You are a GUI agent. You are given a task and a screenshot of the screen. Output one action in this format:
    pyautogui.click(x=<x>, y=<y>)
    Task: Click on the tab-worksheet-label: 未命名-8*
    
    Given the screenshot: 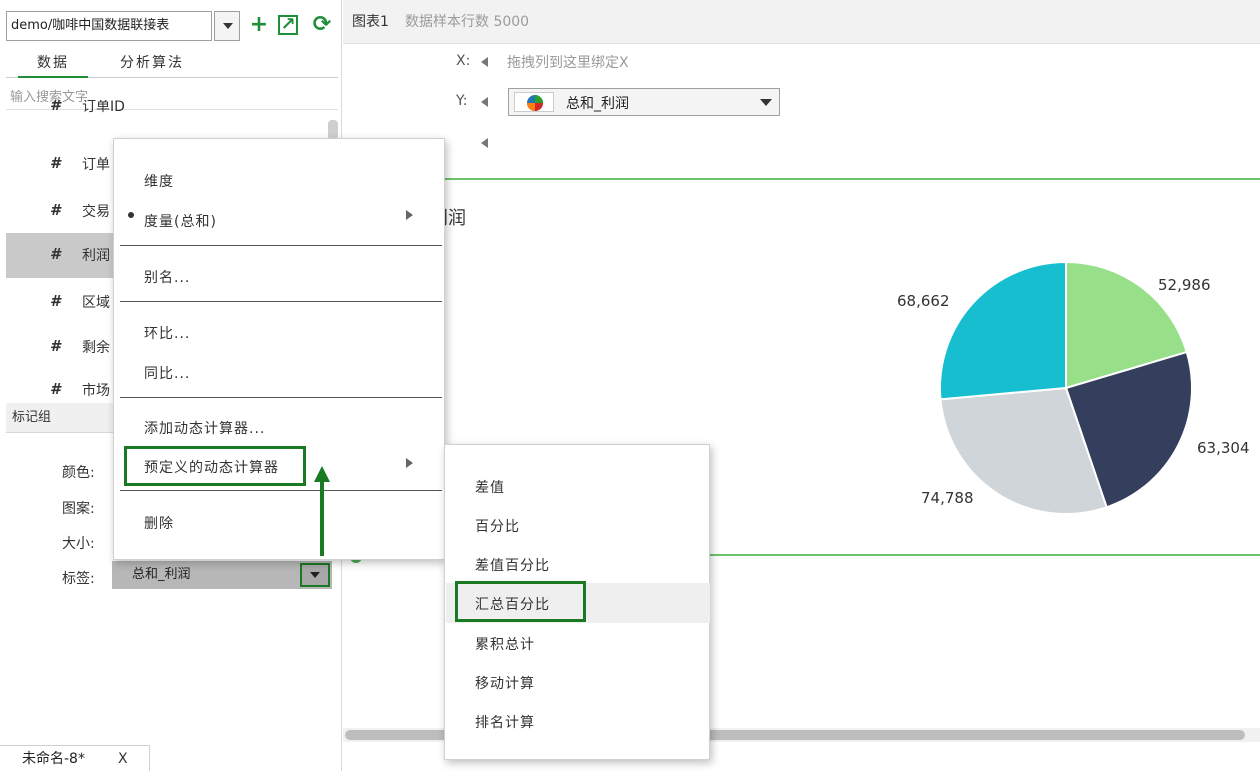 What is the action you would take?
    pyautogui.click(x=53, y=759)
    